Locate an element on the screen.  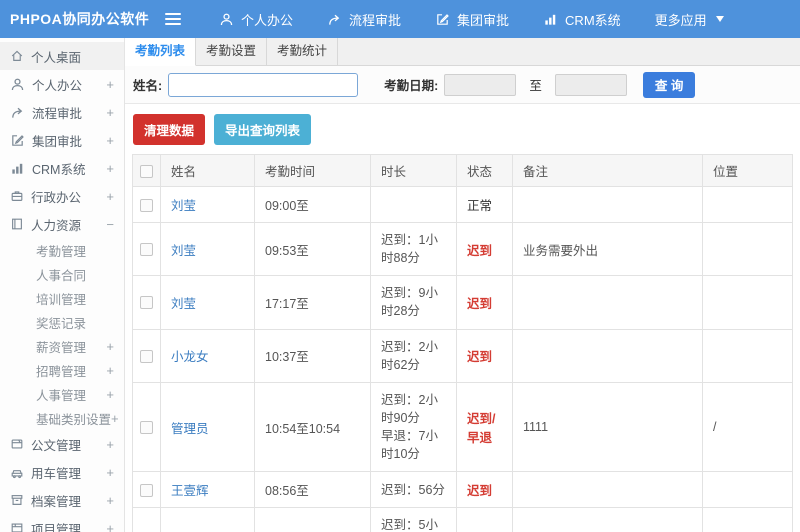
sidebar-item-9: 档案管理 + is located at coordinates (62, 500).